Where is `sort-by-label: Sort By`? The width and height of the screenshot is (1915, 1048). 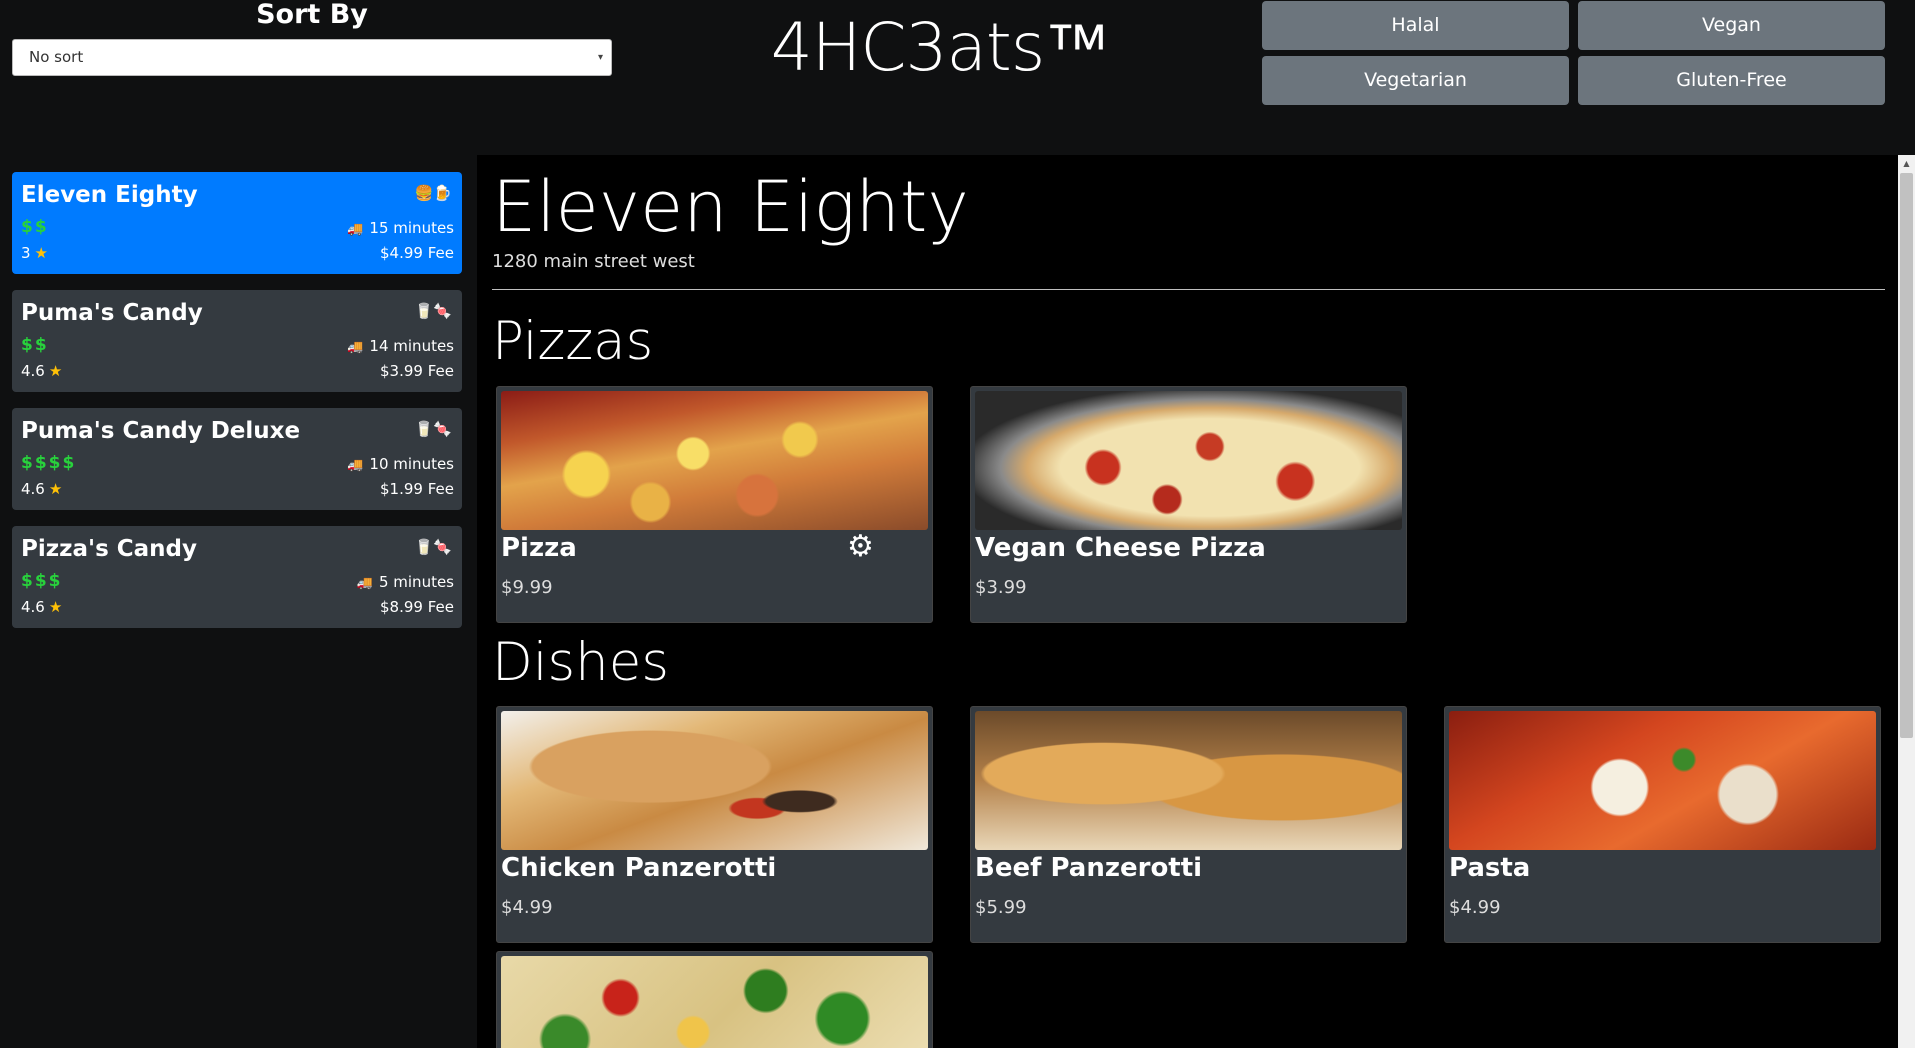 sort-by-label: Sort By is located at coordinates (312, 15).